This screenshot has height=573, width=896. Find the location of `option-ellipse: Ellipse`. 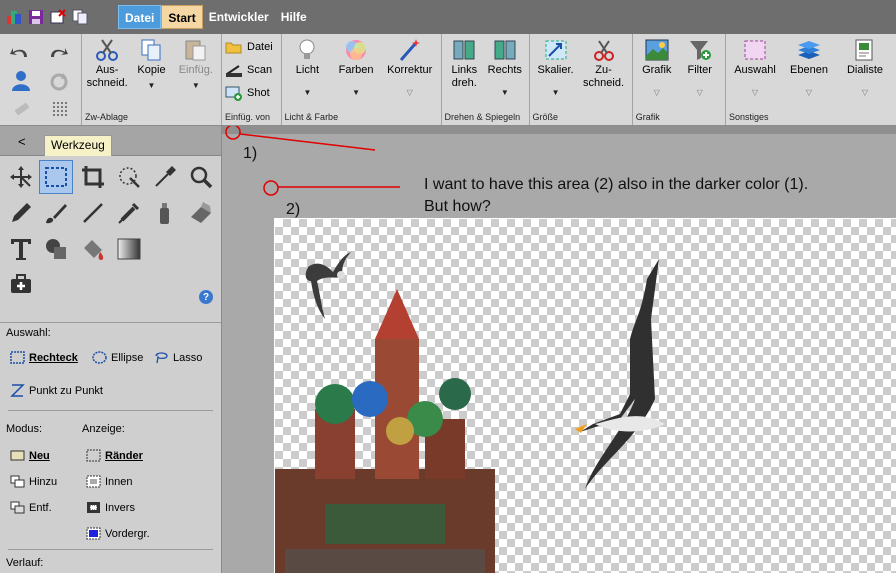

option-ellipse: Ellipse is located at coordinates (117, 357).